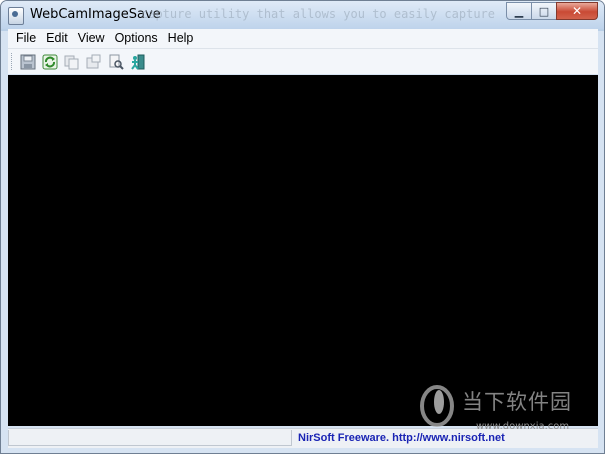  I want to click on window-controls: ▁ □ ✕, so click(552, 11).